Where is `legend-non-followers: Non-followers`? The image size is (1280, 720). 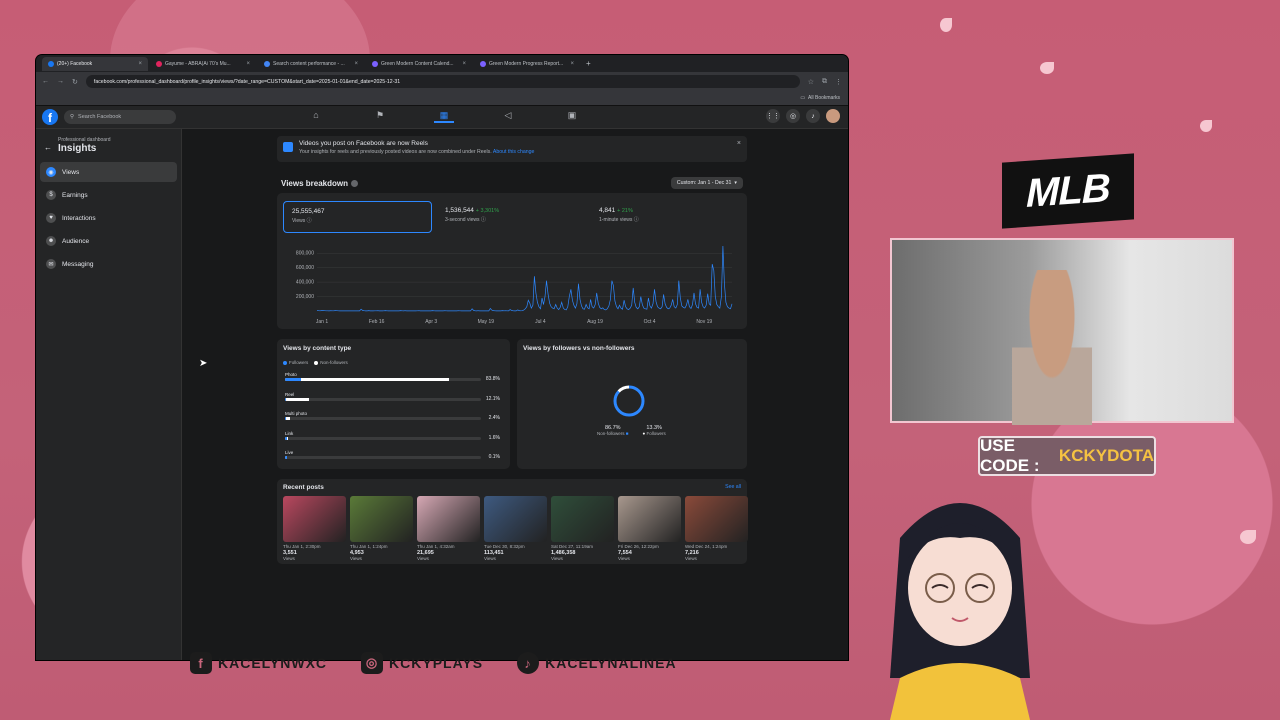 legend-non-followers: Non-followers is located at coordinates (334, 362).